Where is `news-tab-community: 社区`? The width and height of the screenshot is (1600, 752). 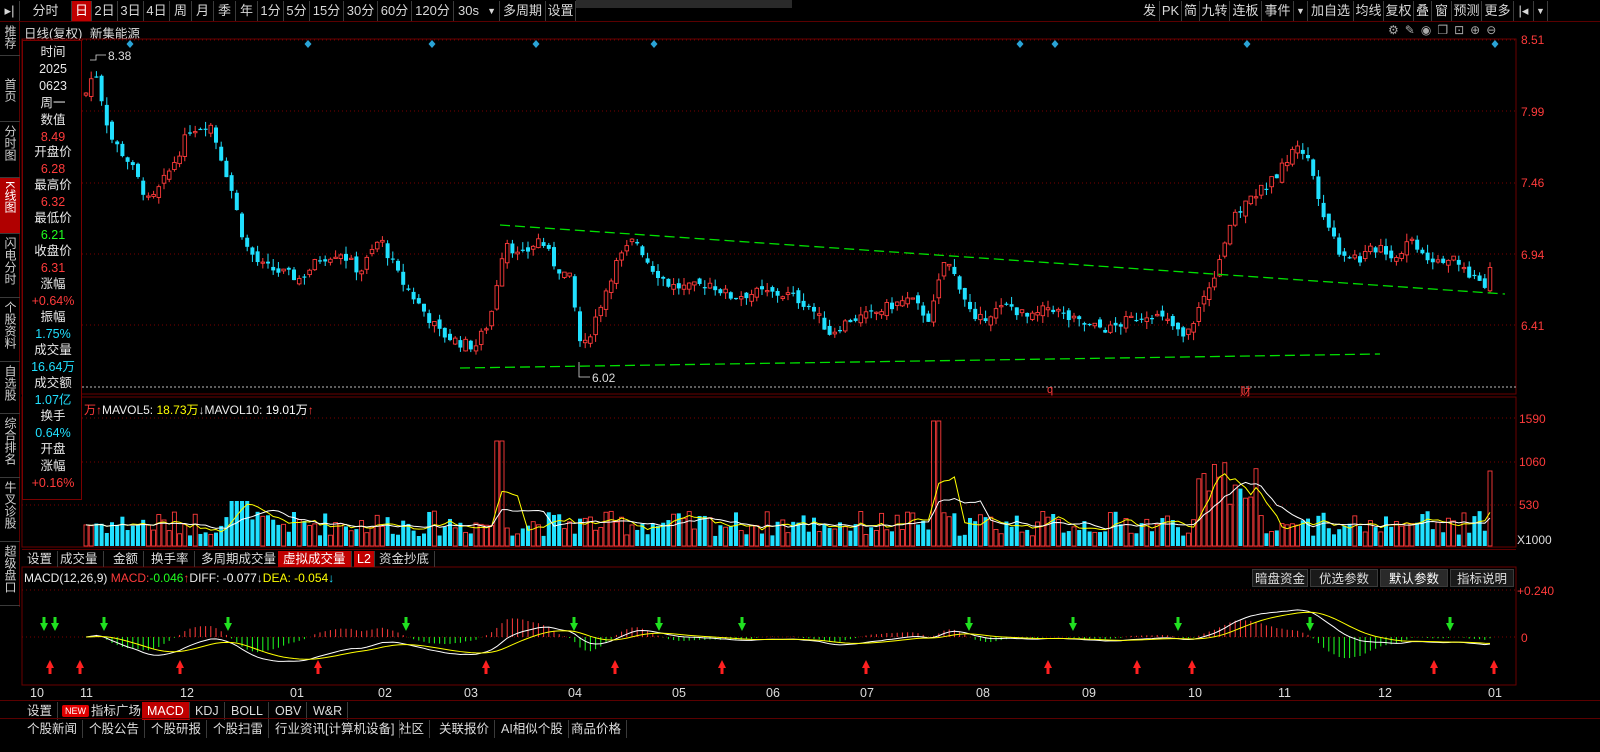 news-tab-community: 社区 is located at coordinates (412, 729).